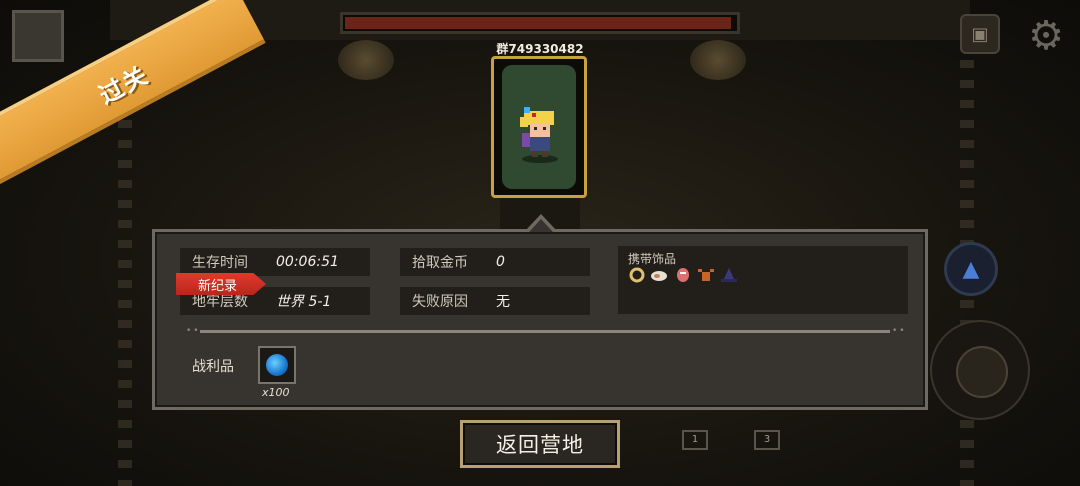 Image resolution: width=1080 pixels, height=486 pixels. I want to click on survival-time-row: 生存时间 00:06:51, so click(275, 262).